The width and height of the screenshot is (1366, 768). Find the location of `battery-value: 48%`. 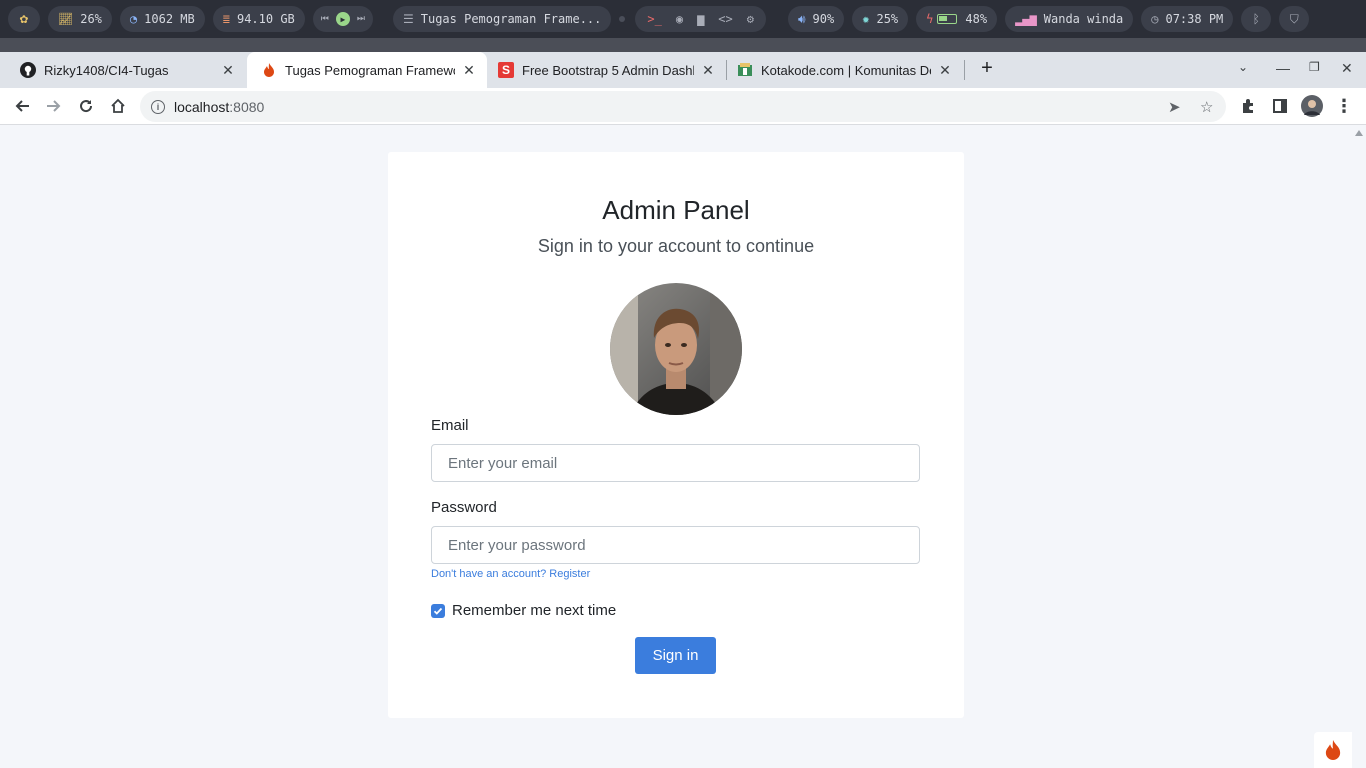

battery-value: 48% is located at coordinates (976, 19).